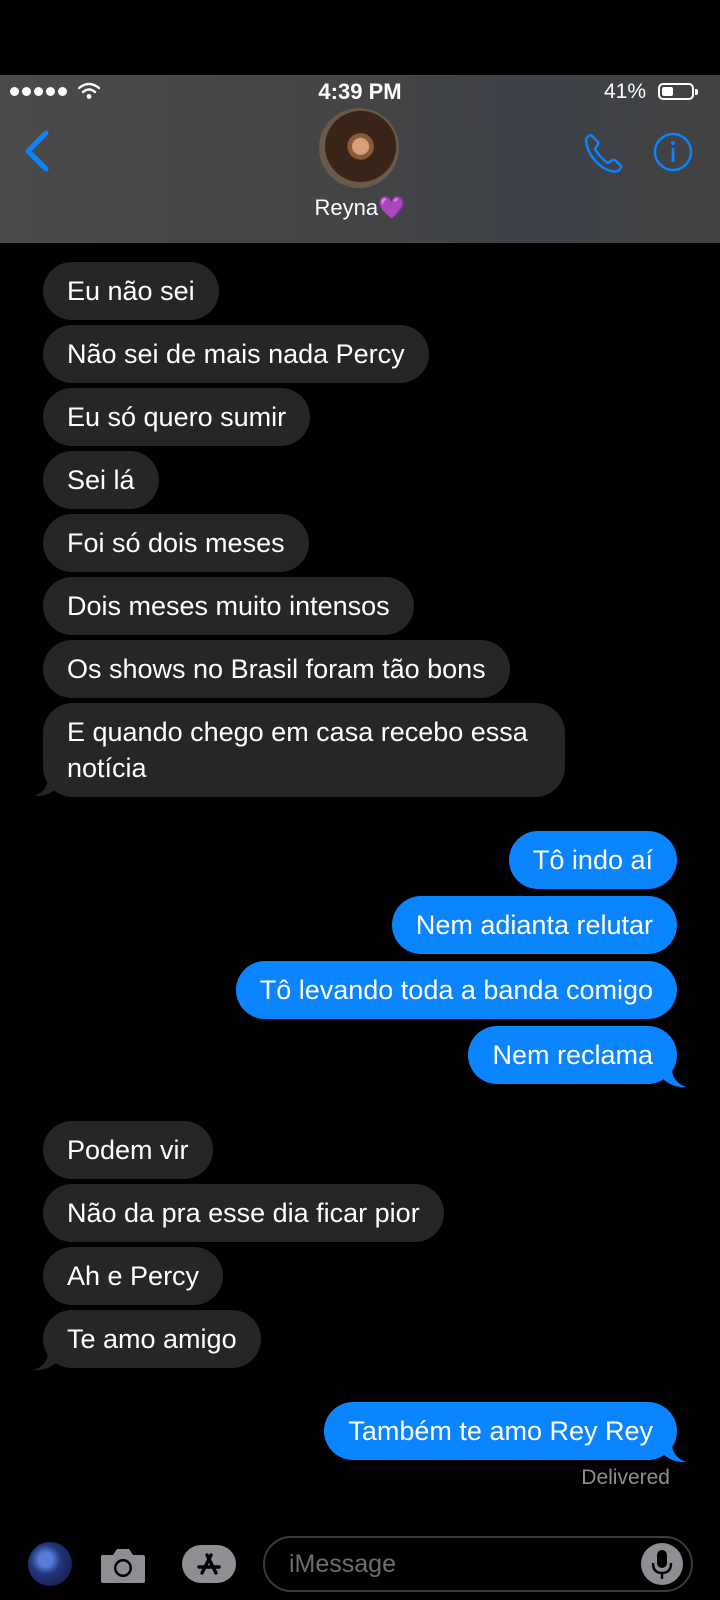 The width and height of the screenshot is (720, 1600). What do you see at coordinates (209, 1564) in the screenshot?
I see `app-store-icon` at bounding box center [209, 1564].